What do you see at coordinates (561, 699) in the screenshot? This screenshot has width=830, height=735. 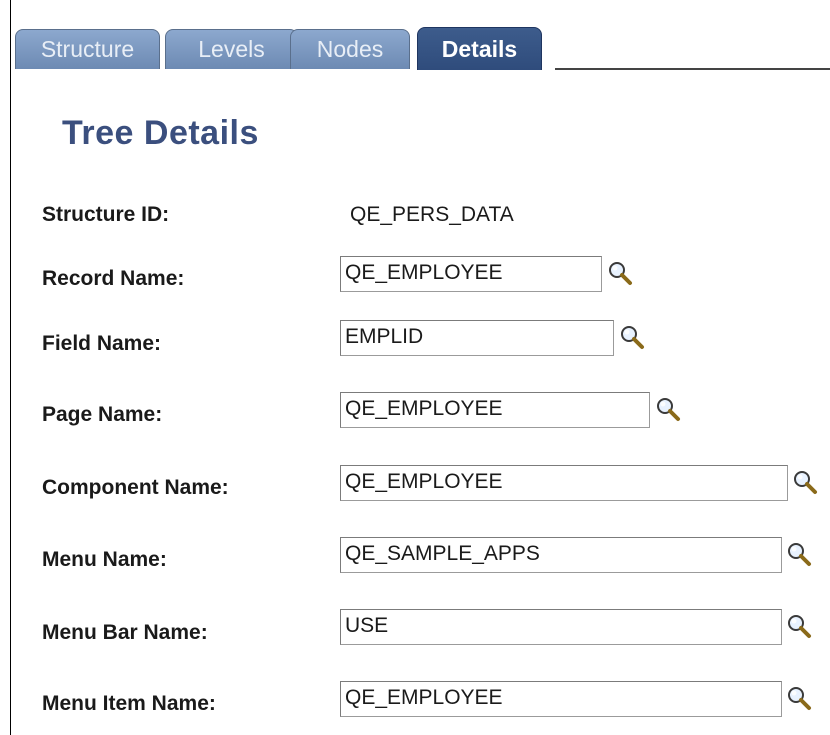 I see `menu-item-name-input: QE_EMPLOYEE` at bounding box center [561, 699].